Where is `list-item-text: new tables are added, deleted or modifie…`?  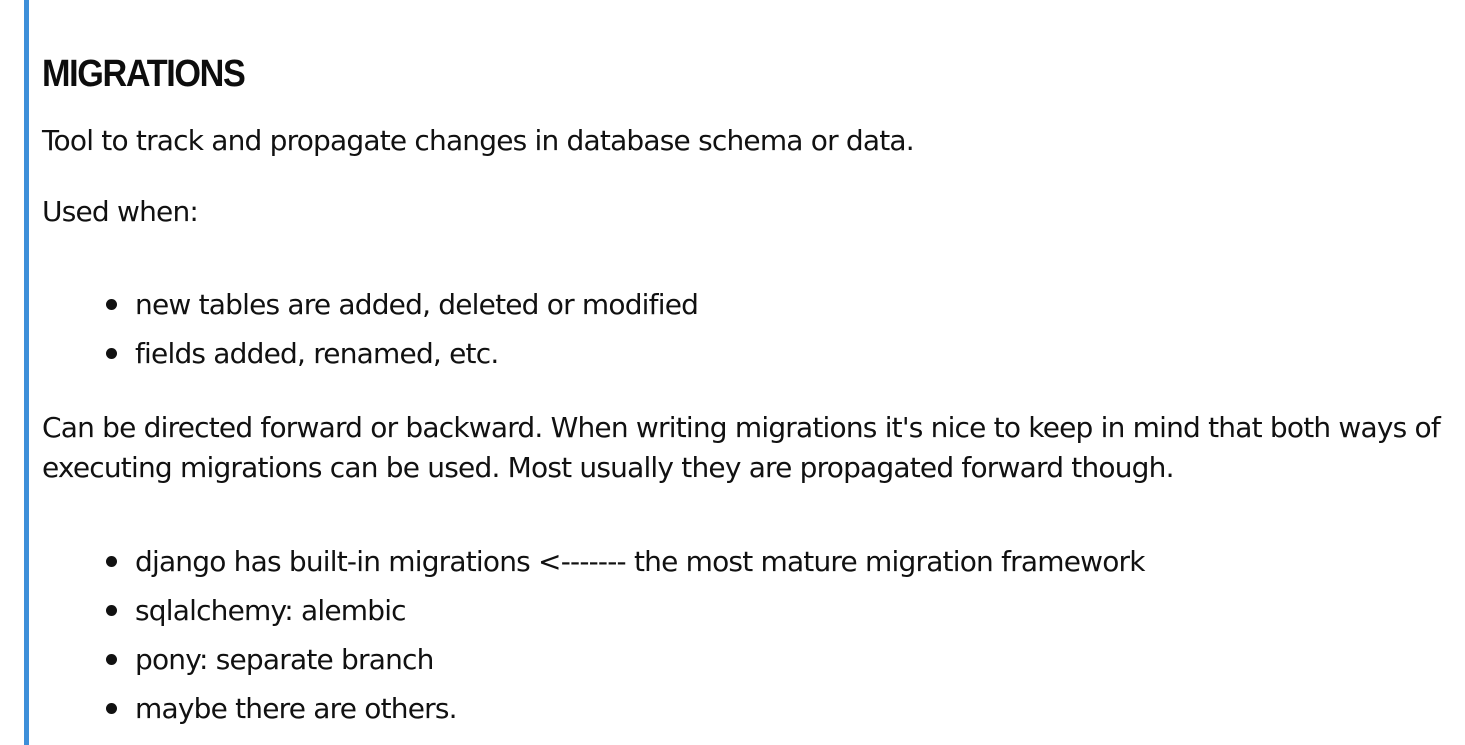
list-item-text: new tables are added, deleted or modifie… is located at coordinates (417, 304).